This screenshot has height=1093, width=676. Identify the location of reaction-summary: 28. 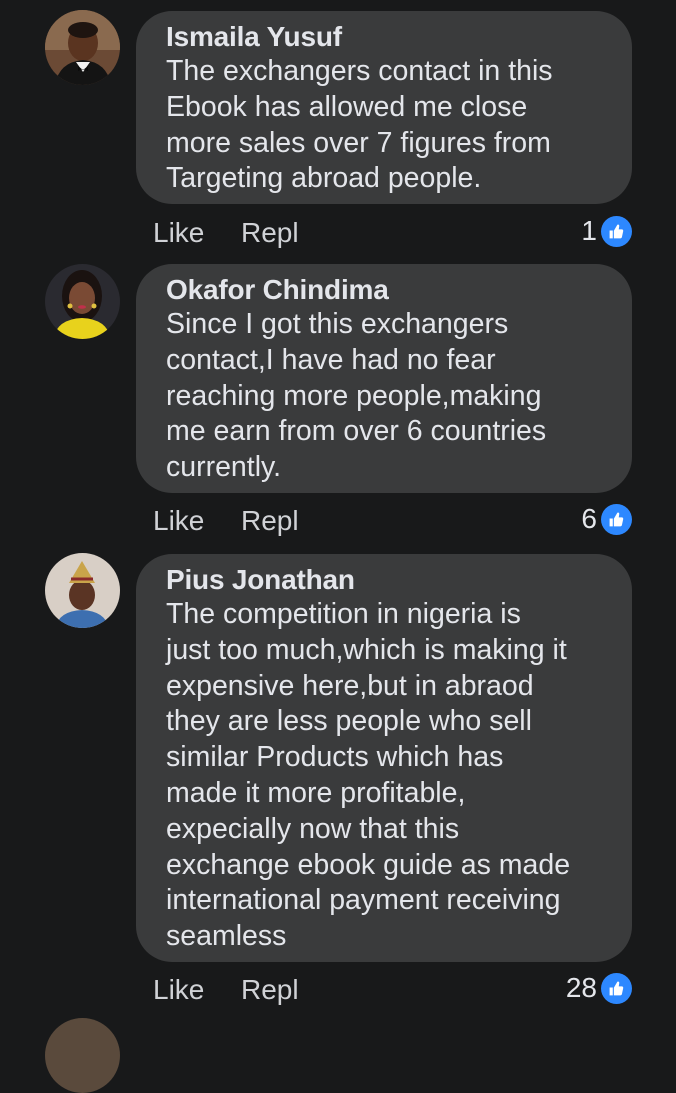
(599, 988).